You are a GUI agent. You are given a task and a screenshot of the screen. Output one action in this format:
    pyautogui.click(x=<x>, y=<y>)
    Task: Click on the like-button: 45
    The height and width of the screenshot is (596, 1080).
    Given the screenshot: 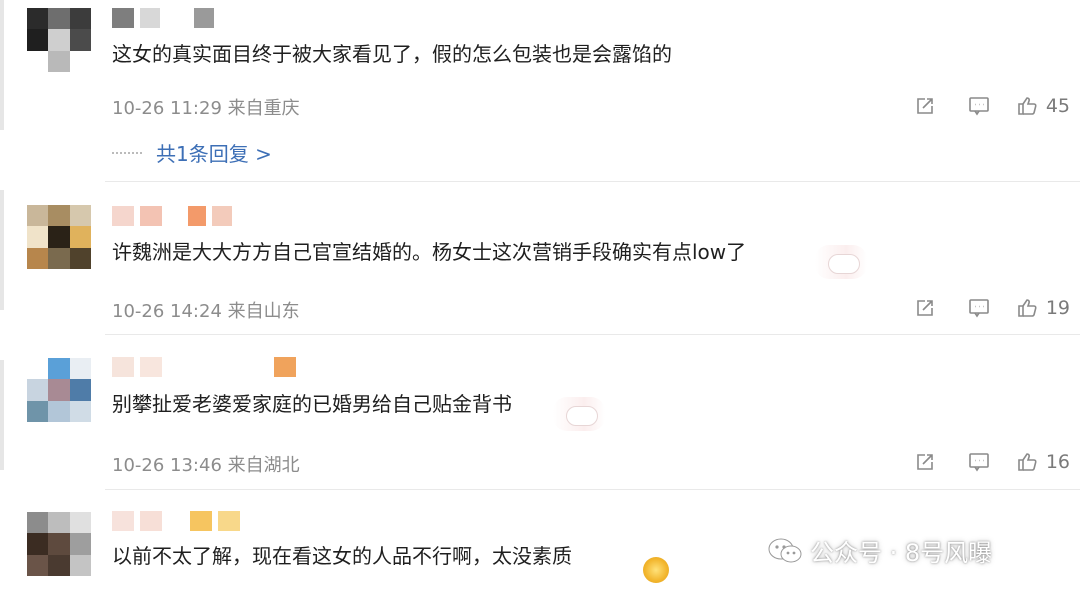 What is the action you would take?
    pyautogui.click(x=1038, y=106)
    